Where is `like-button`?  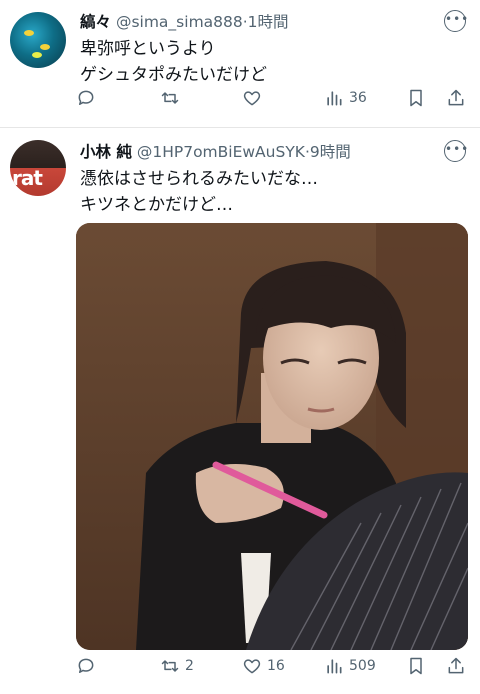
like-button is located at coordinates (254, 98).